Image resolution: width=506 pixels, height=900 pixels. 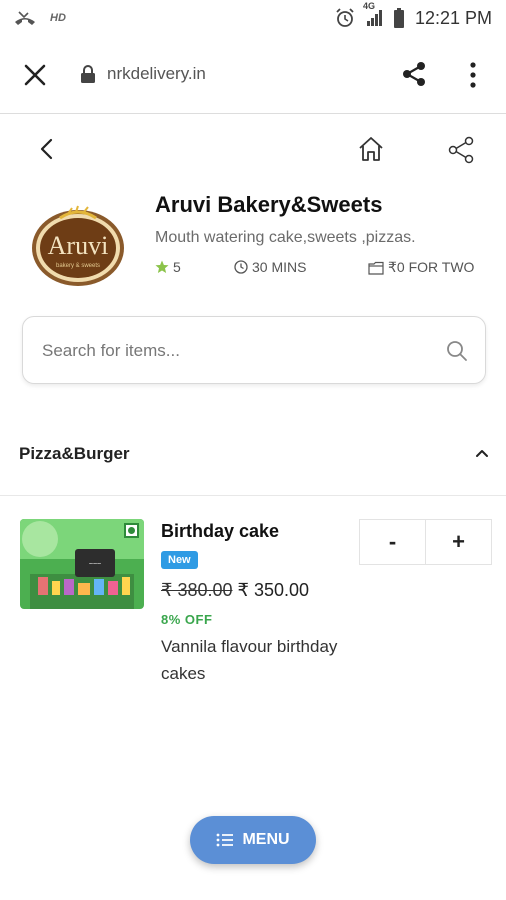 What do you see at coordinates (88, 74) in the screenshot?
I see `lock-icon` at bounding box center [88, 74].